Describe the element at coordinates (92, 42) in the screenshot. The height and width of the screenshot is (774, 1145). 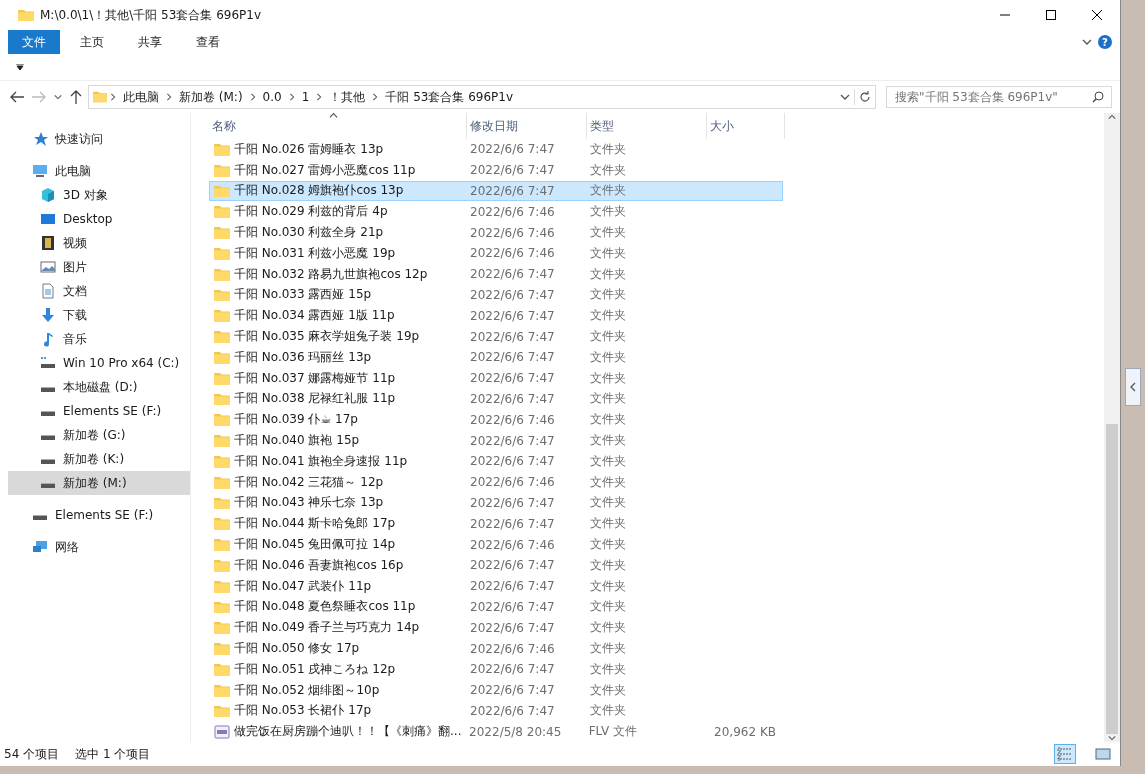
I see `ribbon-tab: 主页` at that location.